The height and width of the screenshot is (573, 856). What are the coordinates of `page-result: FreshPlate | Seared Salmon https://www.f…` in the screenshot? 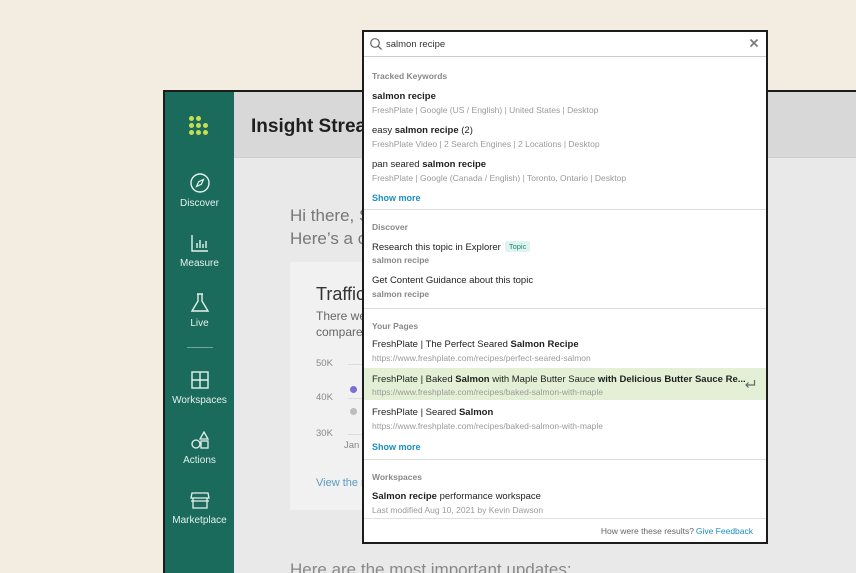 It's located at (565, 419).